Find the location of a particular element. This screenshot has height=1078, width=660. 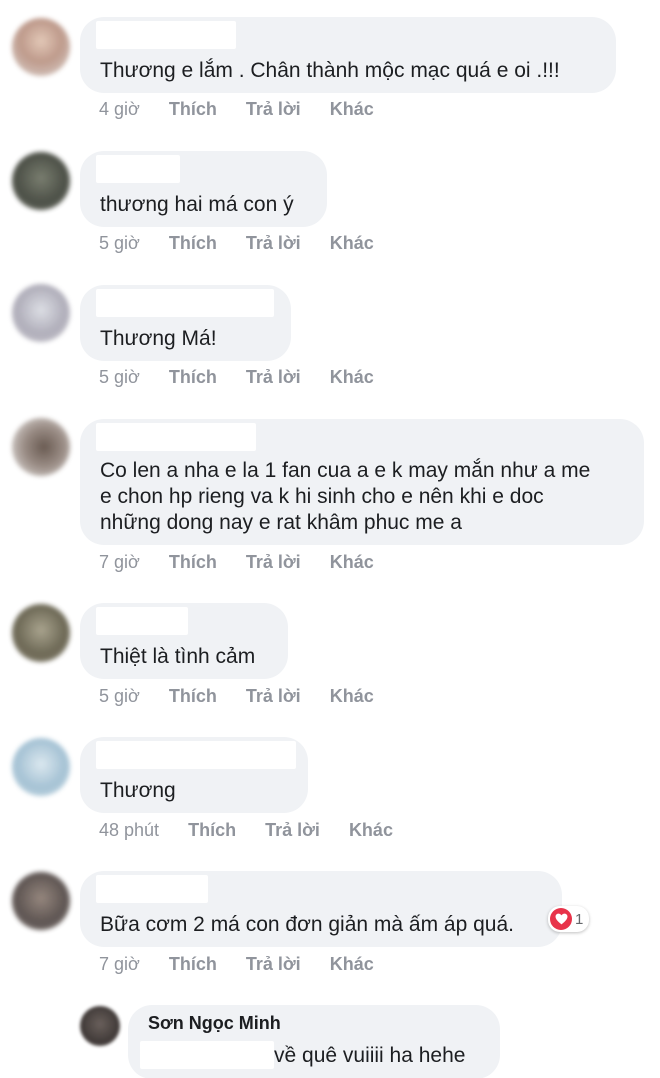

comment-actions: 48 phút Thích Trả lời Khác is located at coordinates (258, 830).